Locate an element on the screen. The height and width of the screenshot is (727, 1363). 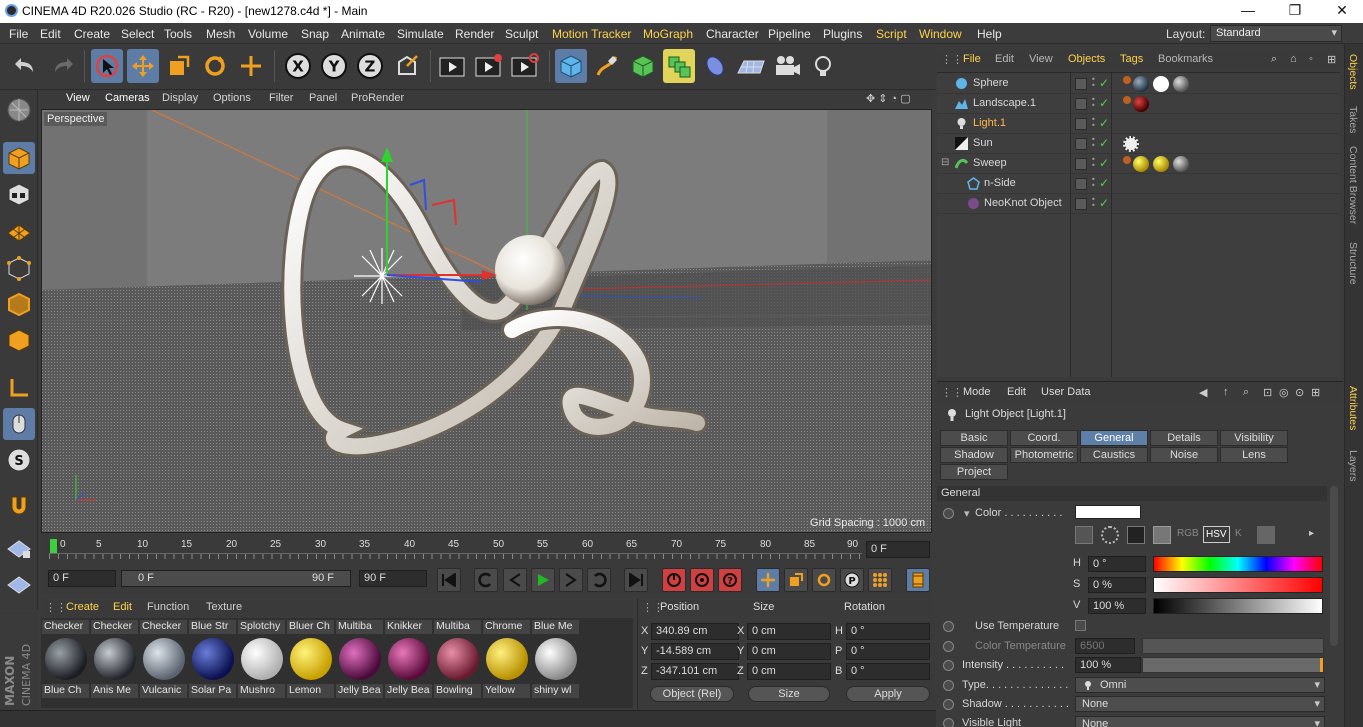
deformer-icon is located at coordinates (715, 66).